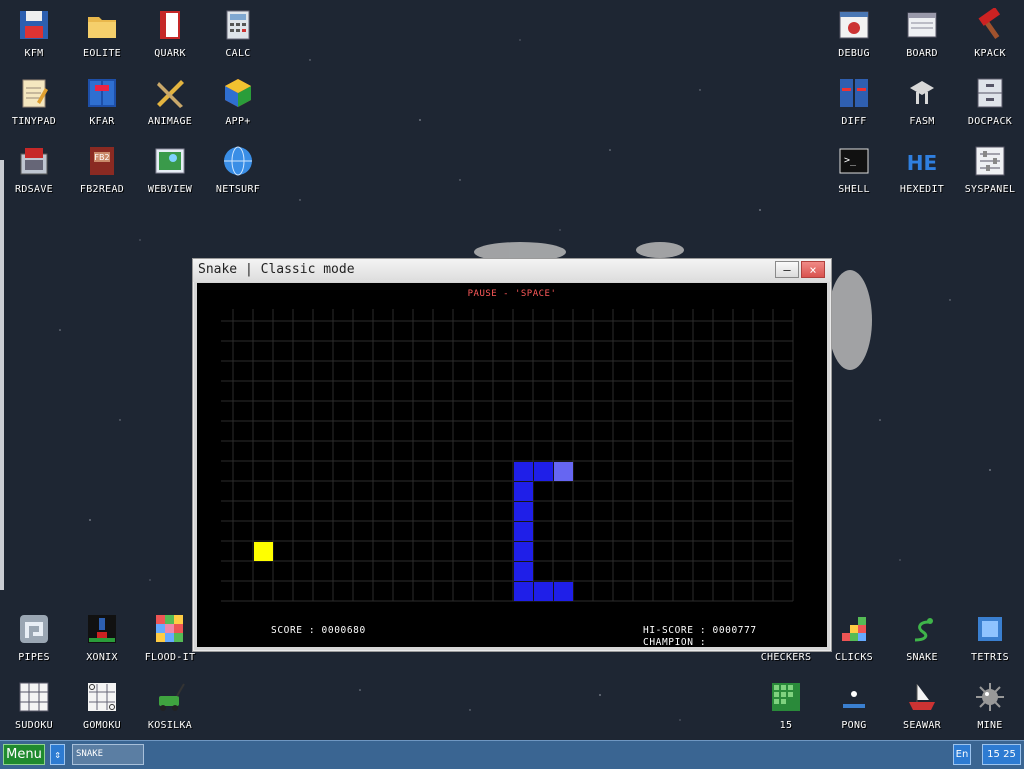 The width and height of the screenshot is (1024, 769). What do you see at coordinates (990, 629) in the screenshot?
I see `tetris-icon` at bounding box center [990, 629].